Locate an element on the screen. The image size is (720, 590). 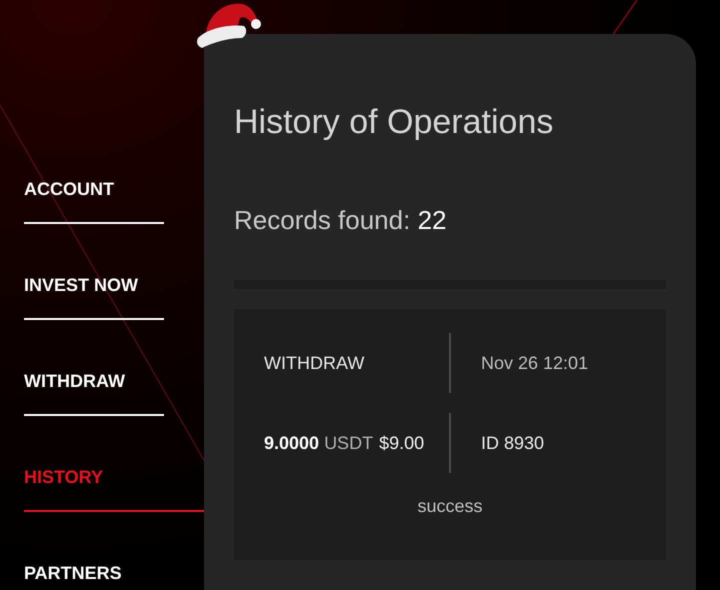
operation-status: success is located at coordinates (450, 506).